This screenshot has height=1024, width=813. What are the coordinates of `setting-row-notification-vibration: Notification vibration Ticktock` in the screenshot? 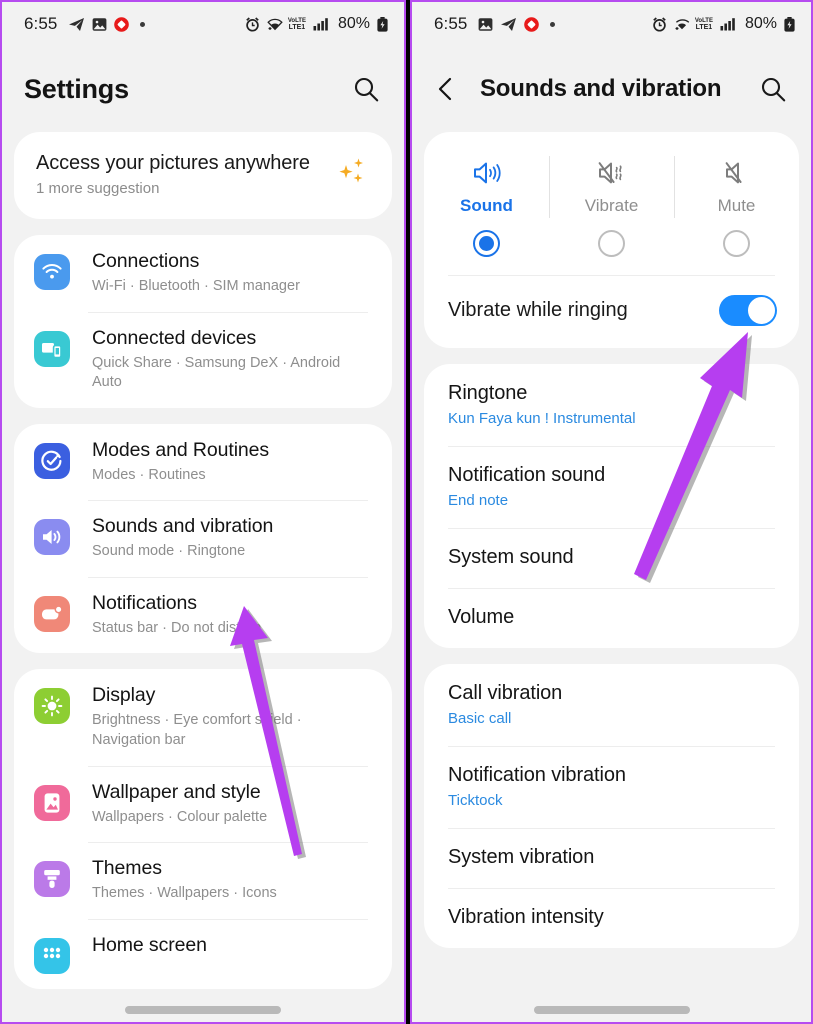 It's located at (611, 787).